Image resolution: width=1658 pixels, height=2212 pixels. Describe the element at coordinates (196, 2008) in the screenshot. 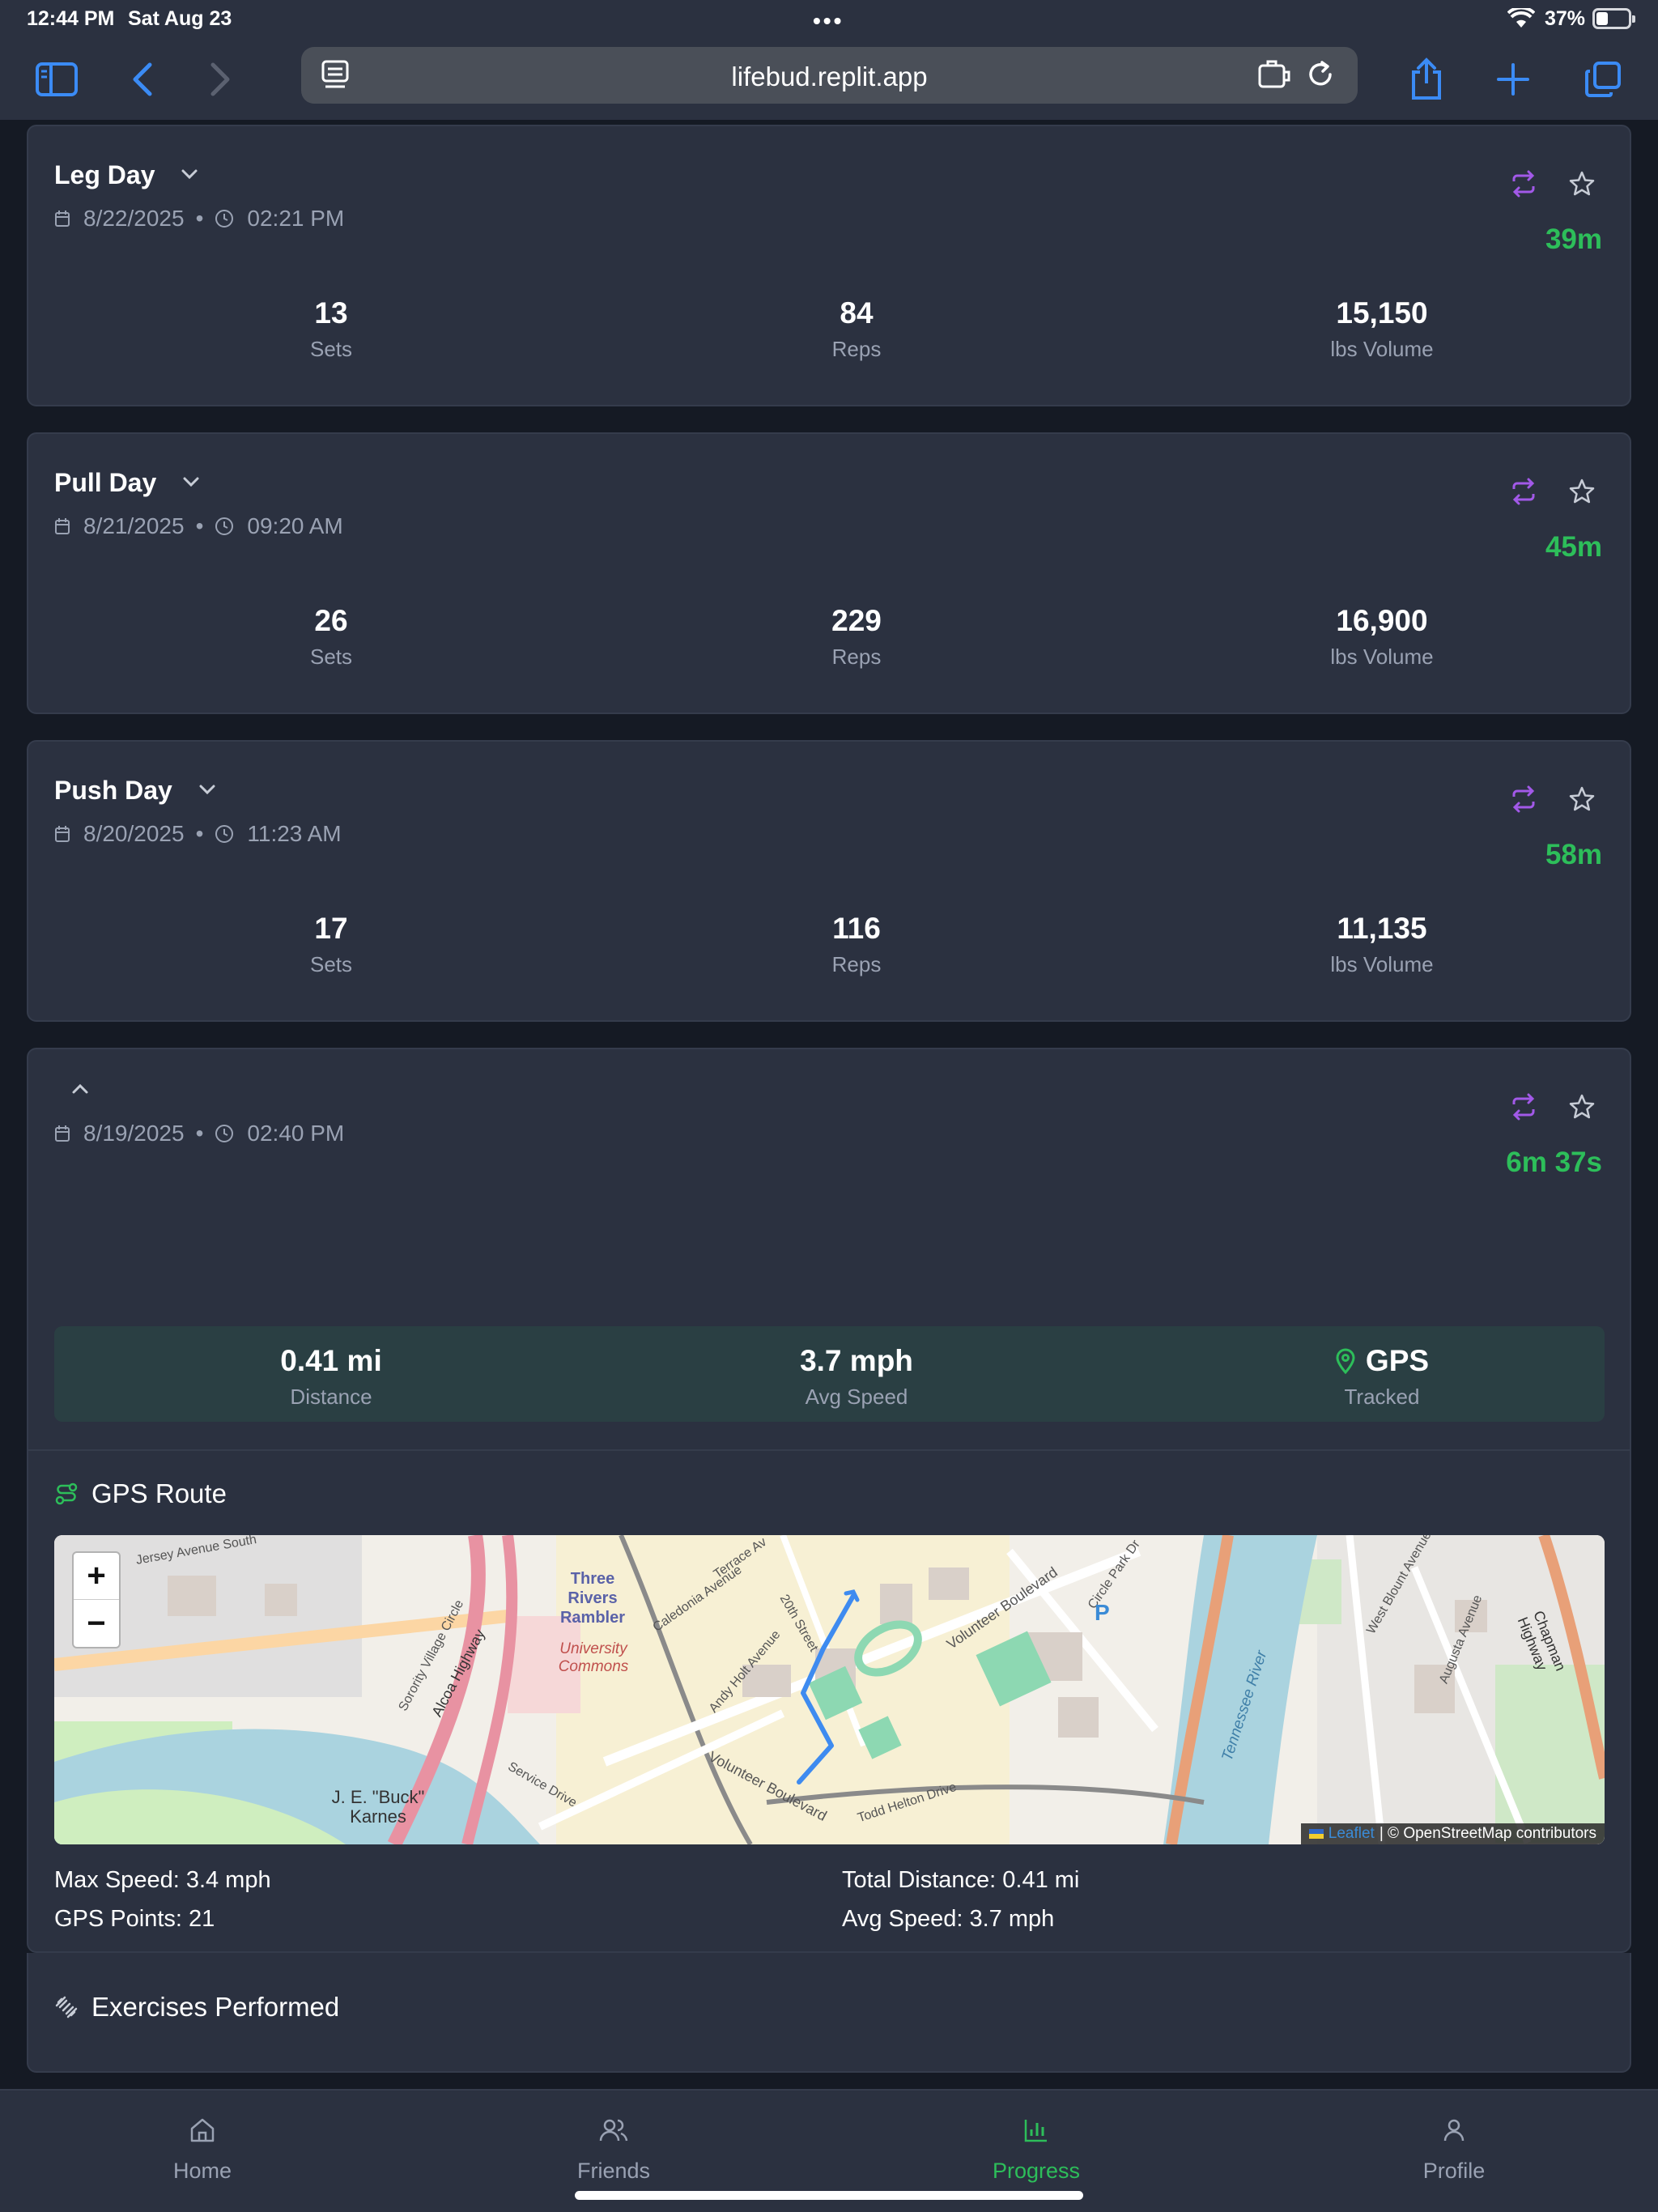

I see `exercises-heading: Exercises Performed` at that location.